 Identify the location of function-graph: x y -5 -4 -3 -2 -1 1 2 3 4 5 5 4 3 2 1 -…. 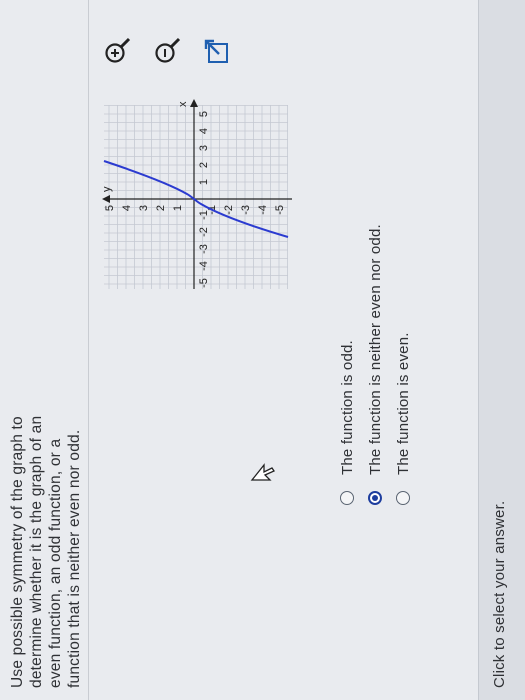
(198, 195).